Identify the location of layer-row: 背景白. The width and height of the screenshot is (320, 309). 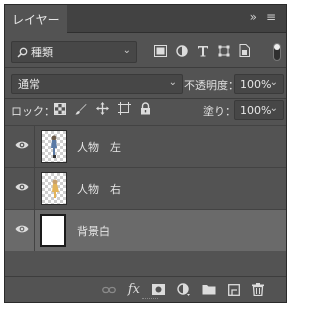
(145, 230).